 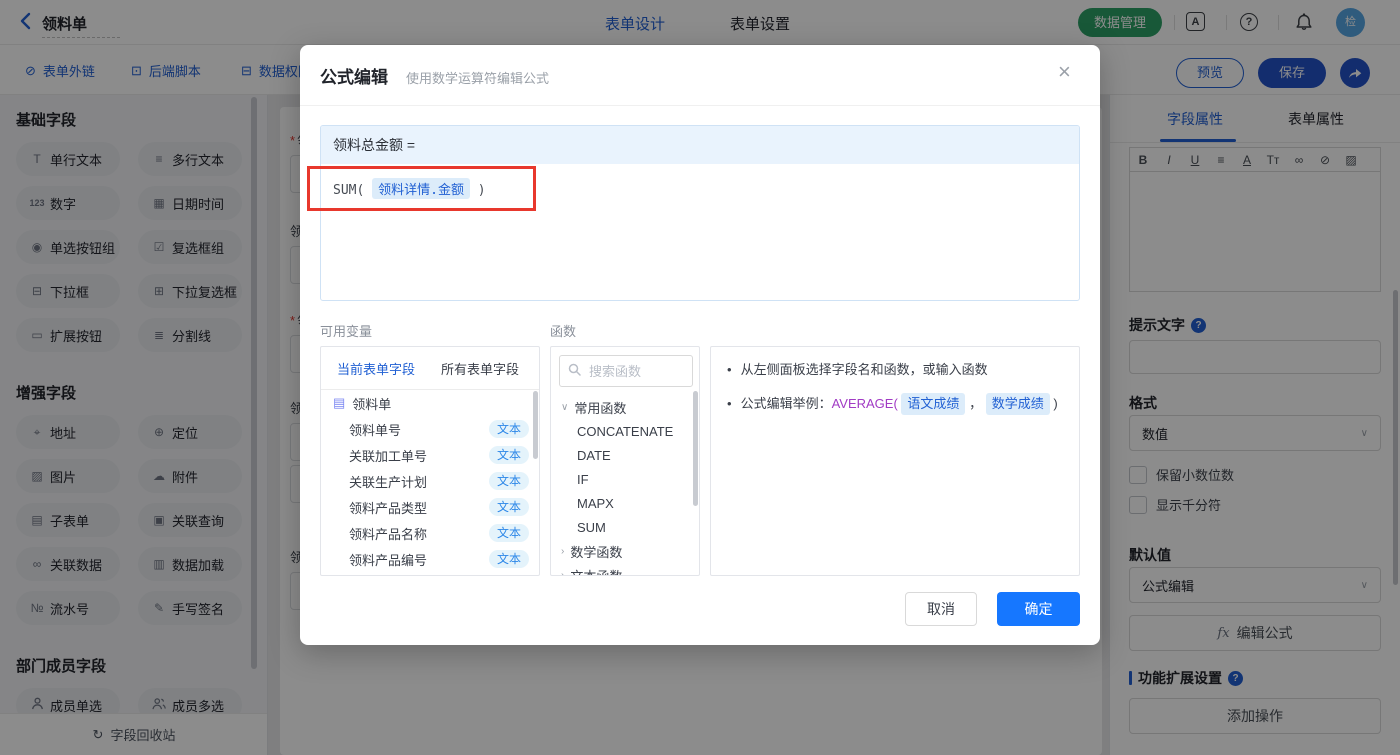 What do you see at coordinates (430, 429) in the screenshot?
I see `variable-row: 领料单号 文本` at bounding box center [430, 429].